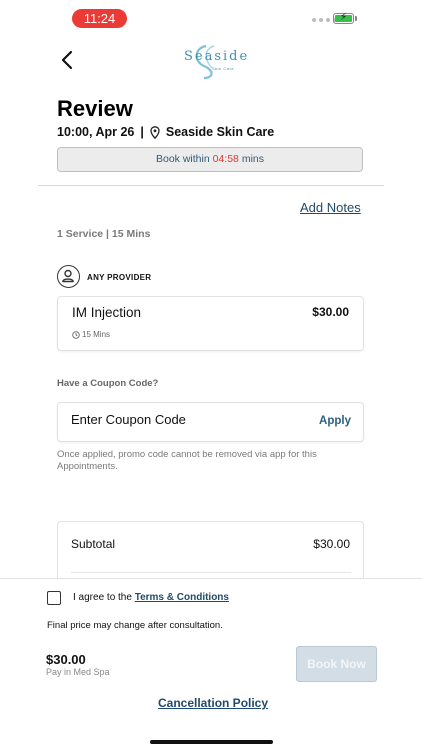  I want to click on timer-countdown: 04:58, so click(225, 159).